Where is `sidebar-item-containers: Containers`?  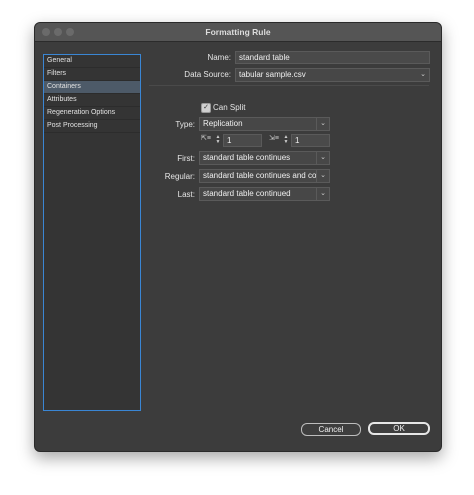 sidebar-item-containers: Containers is located at coordinates (92, 87).